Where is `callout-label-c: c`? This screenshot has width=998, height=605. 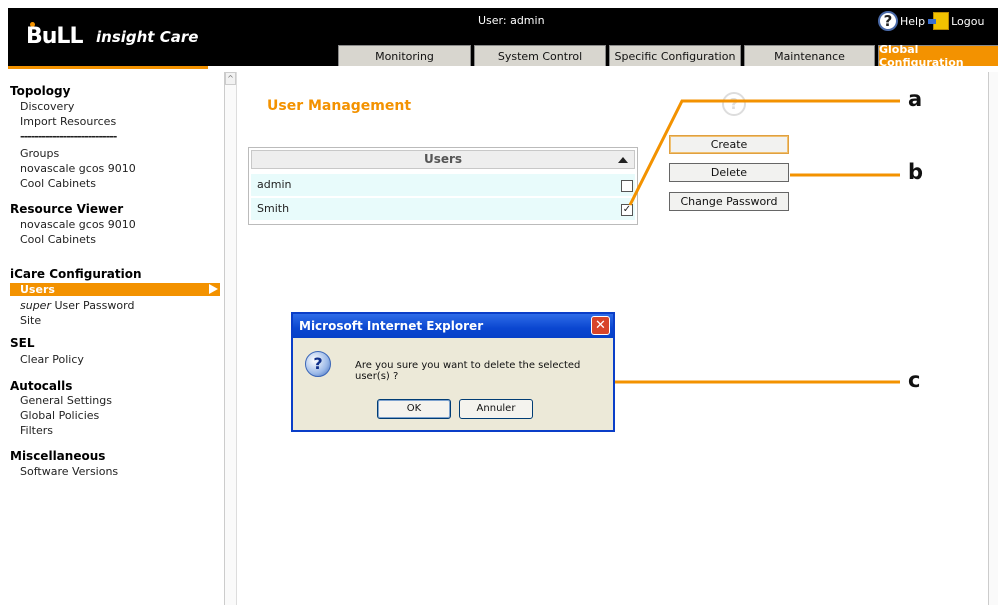 callout-label-c: c is located at coordinates (914, 380).